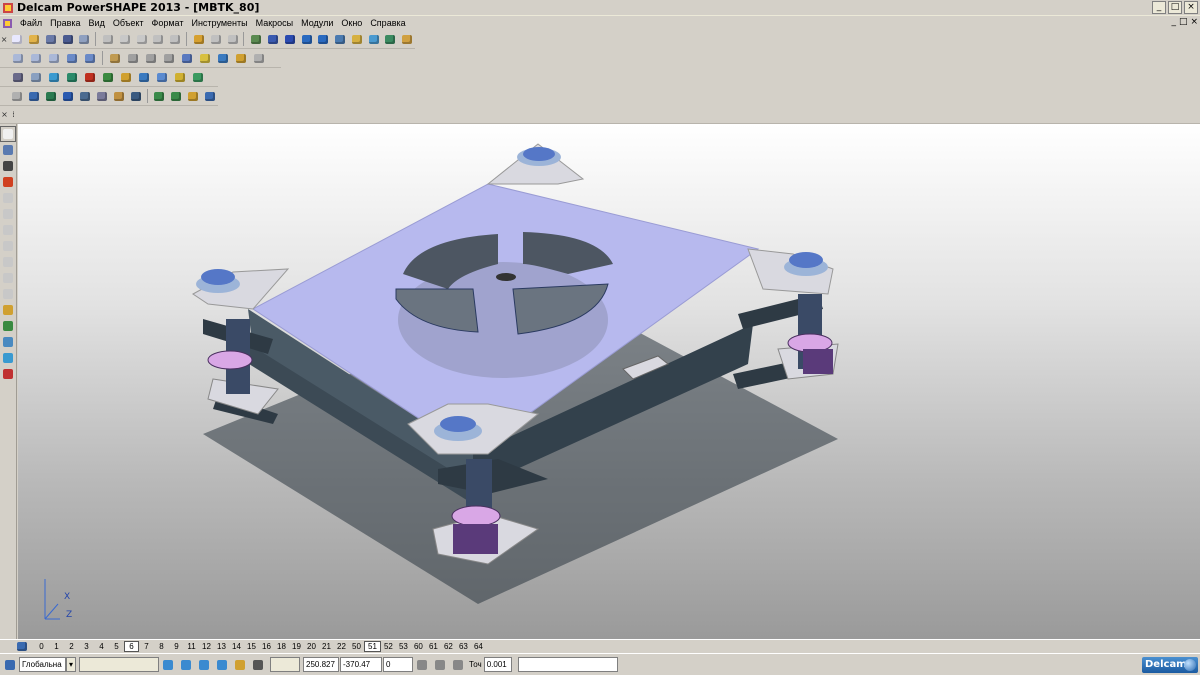  Describe the element at coordinates (192, 96) in the screenshot. I see `blend-icon` at that location.